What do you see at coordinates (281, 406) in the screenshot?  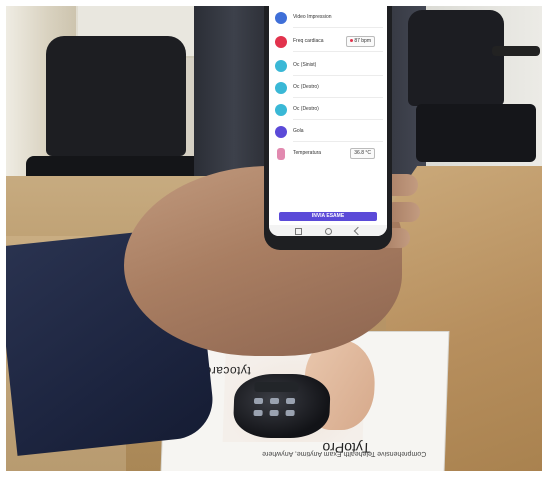 I see `exam-device-image` at bounding box center [281, 406].